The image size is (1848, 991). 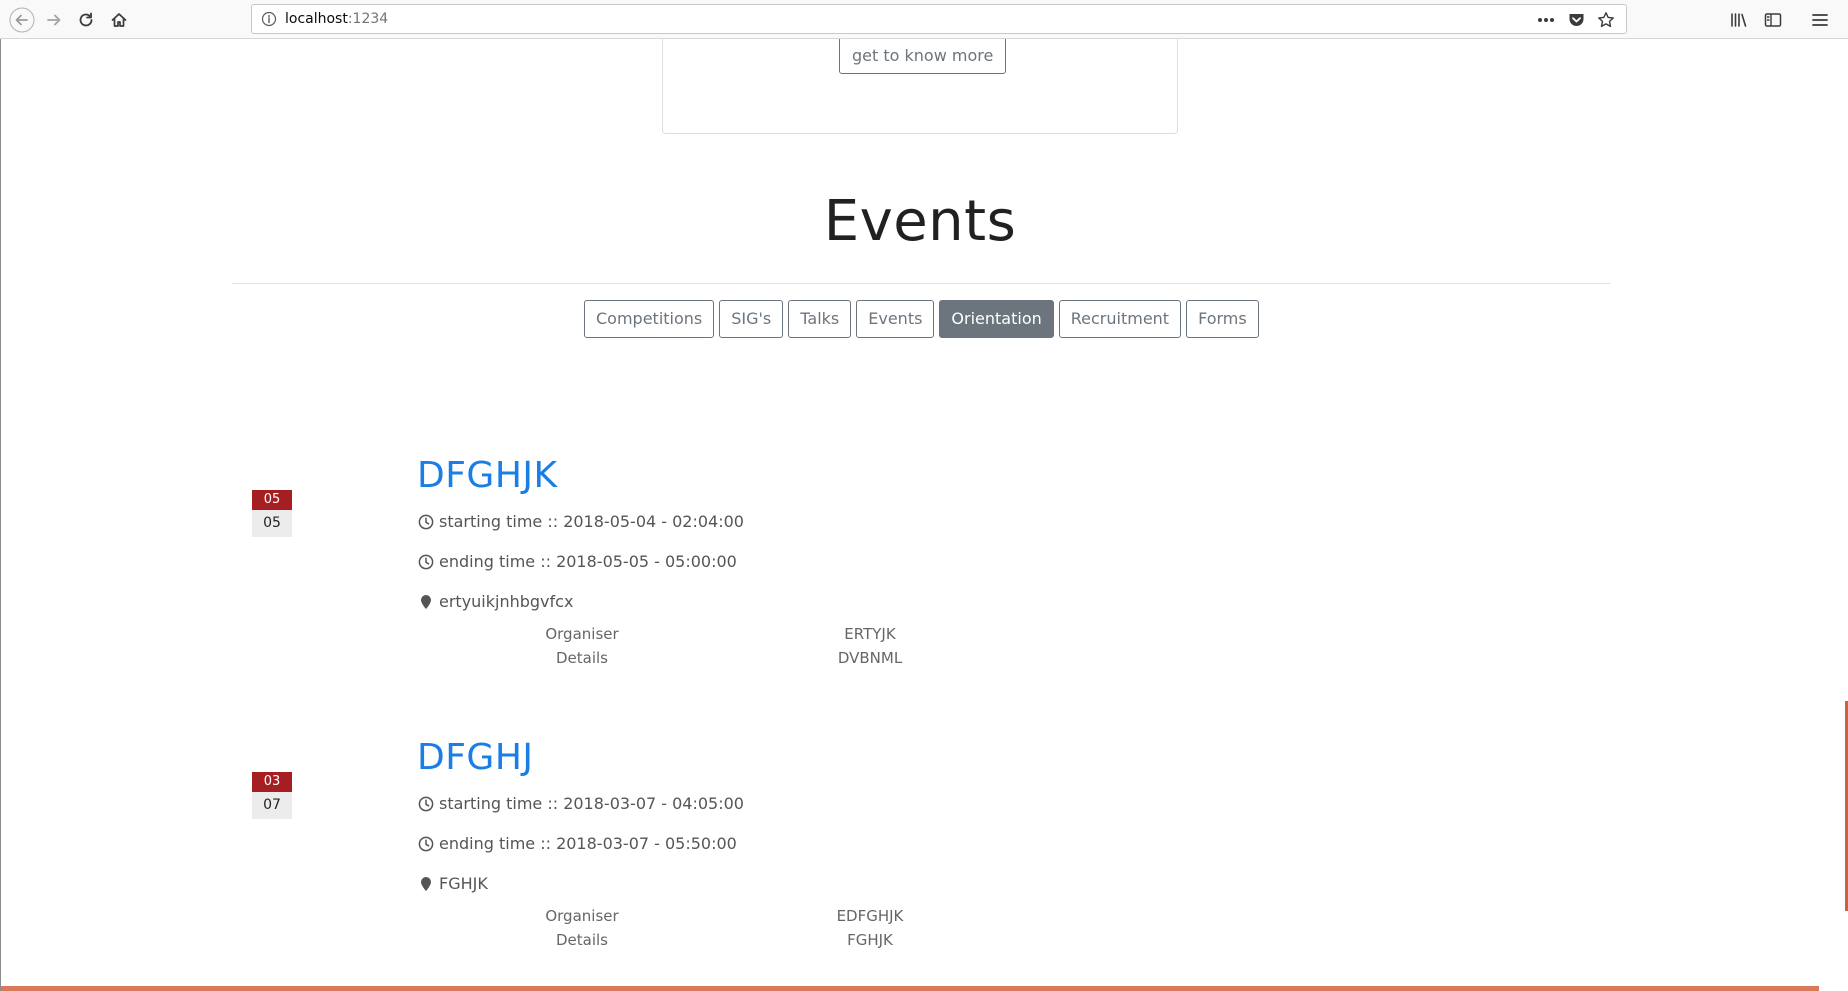 I want to click on date-day: 07, so click(x=272, y=805).